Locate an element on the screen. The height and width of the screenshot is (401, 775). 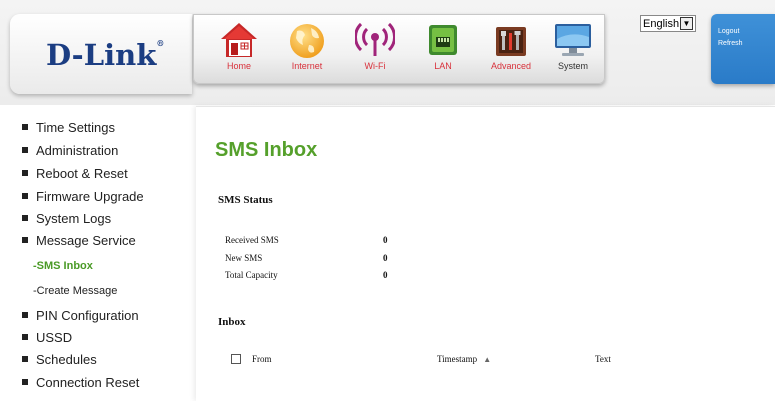
account-panel: Logout Refresh is located at coordinates (743, 49).